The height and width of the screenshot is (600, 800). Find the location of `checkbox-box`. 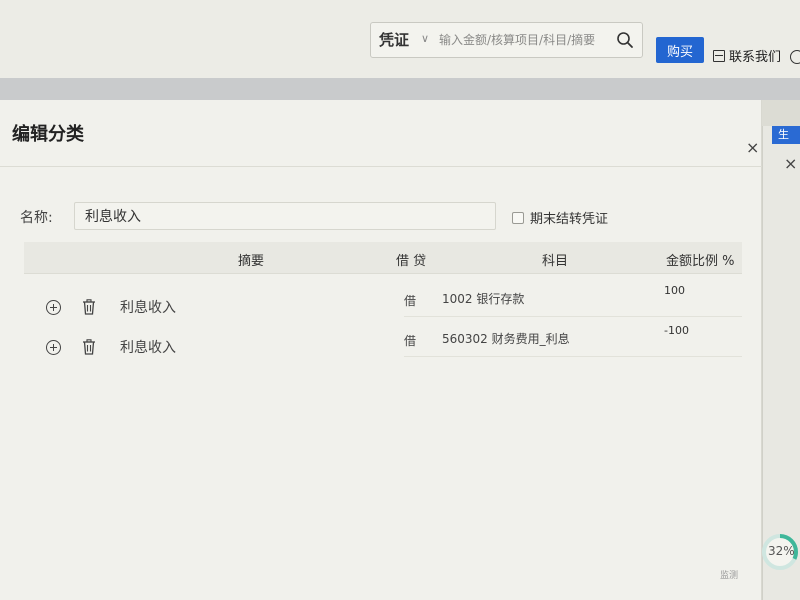

checkbox-box is located at coordinates (518, 217).